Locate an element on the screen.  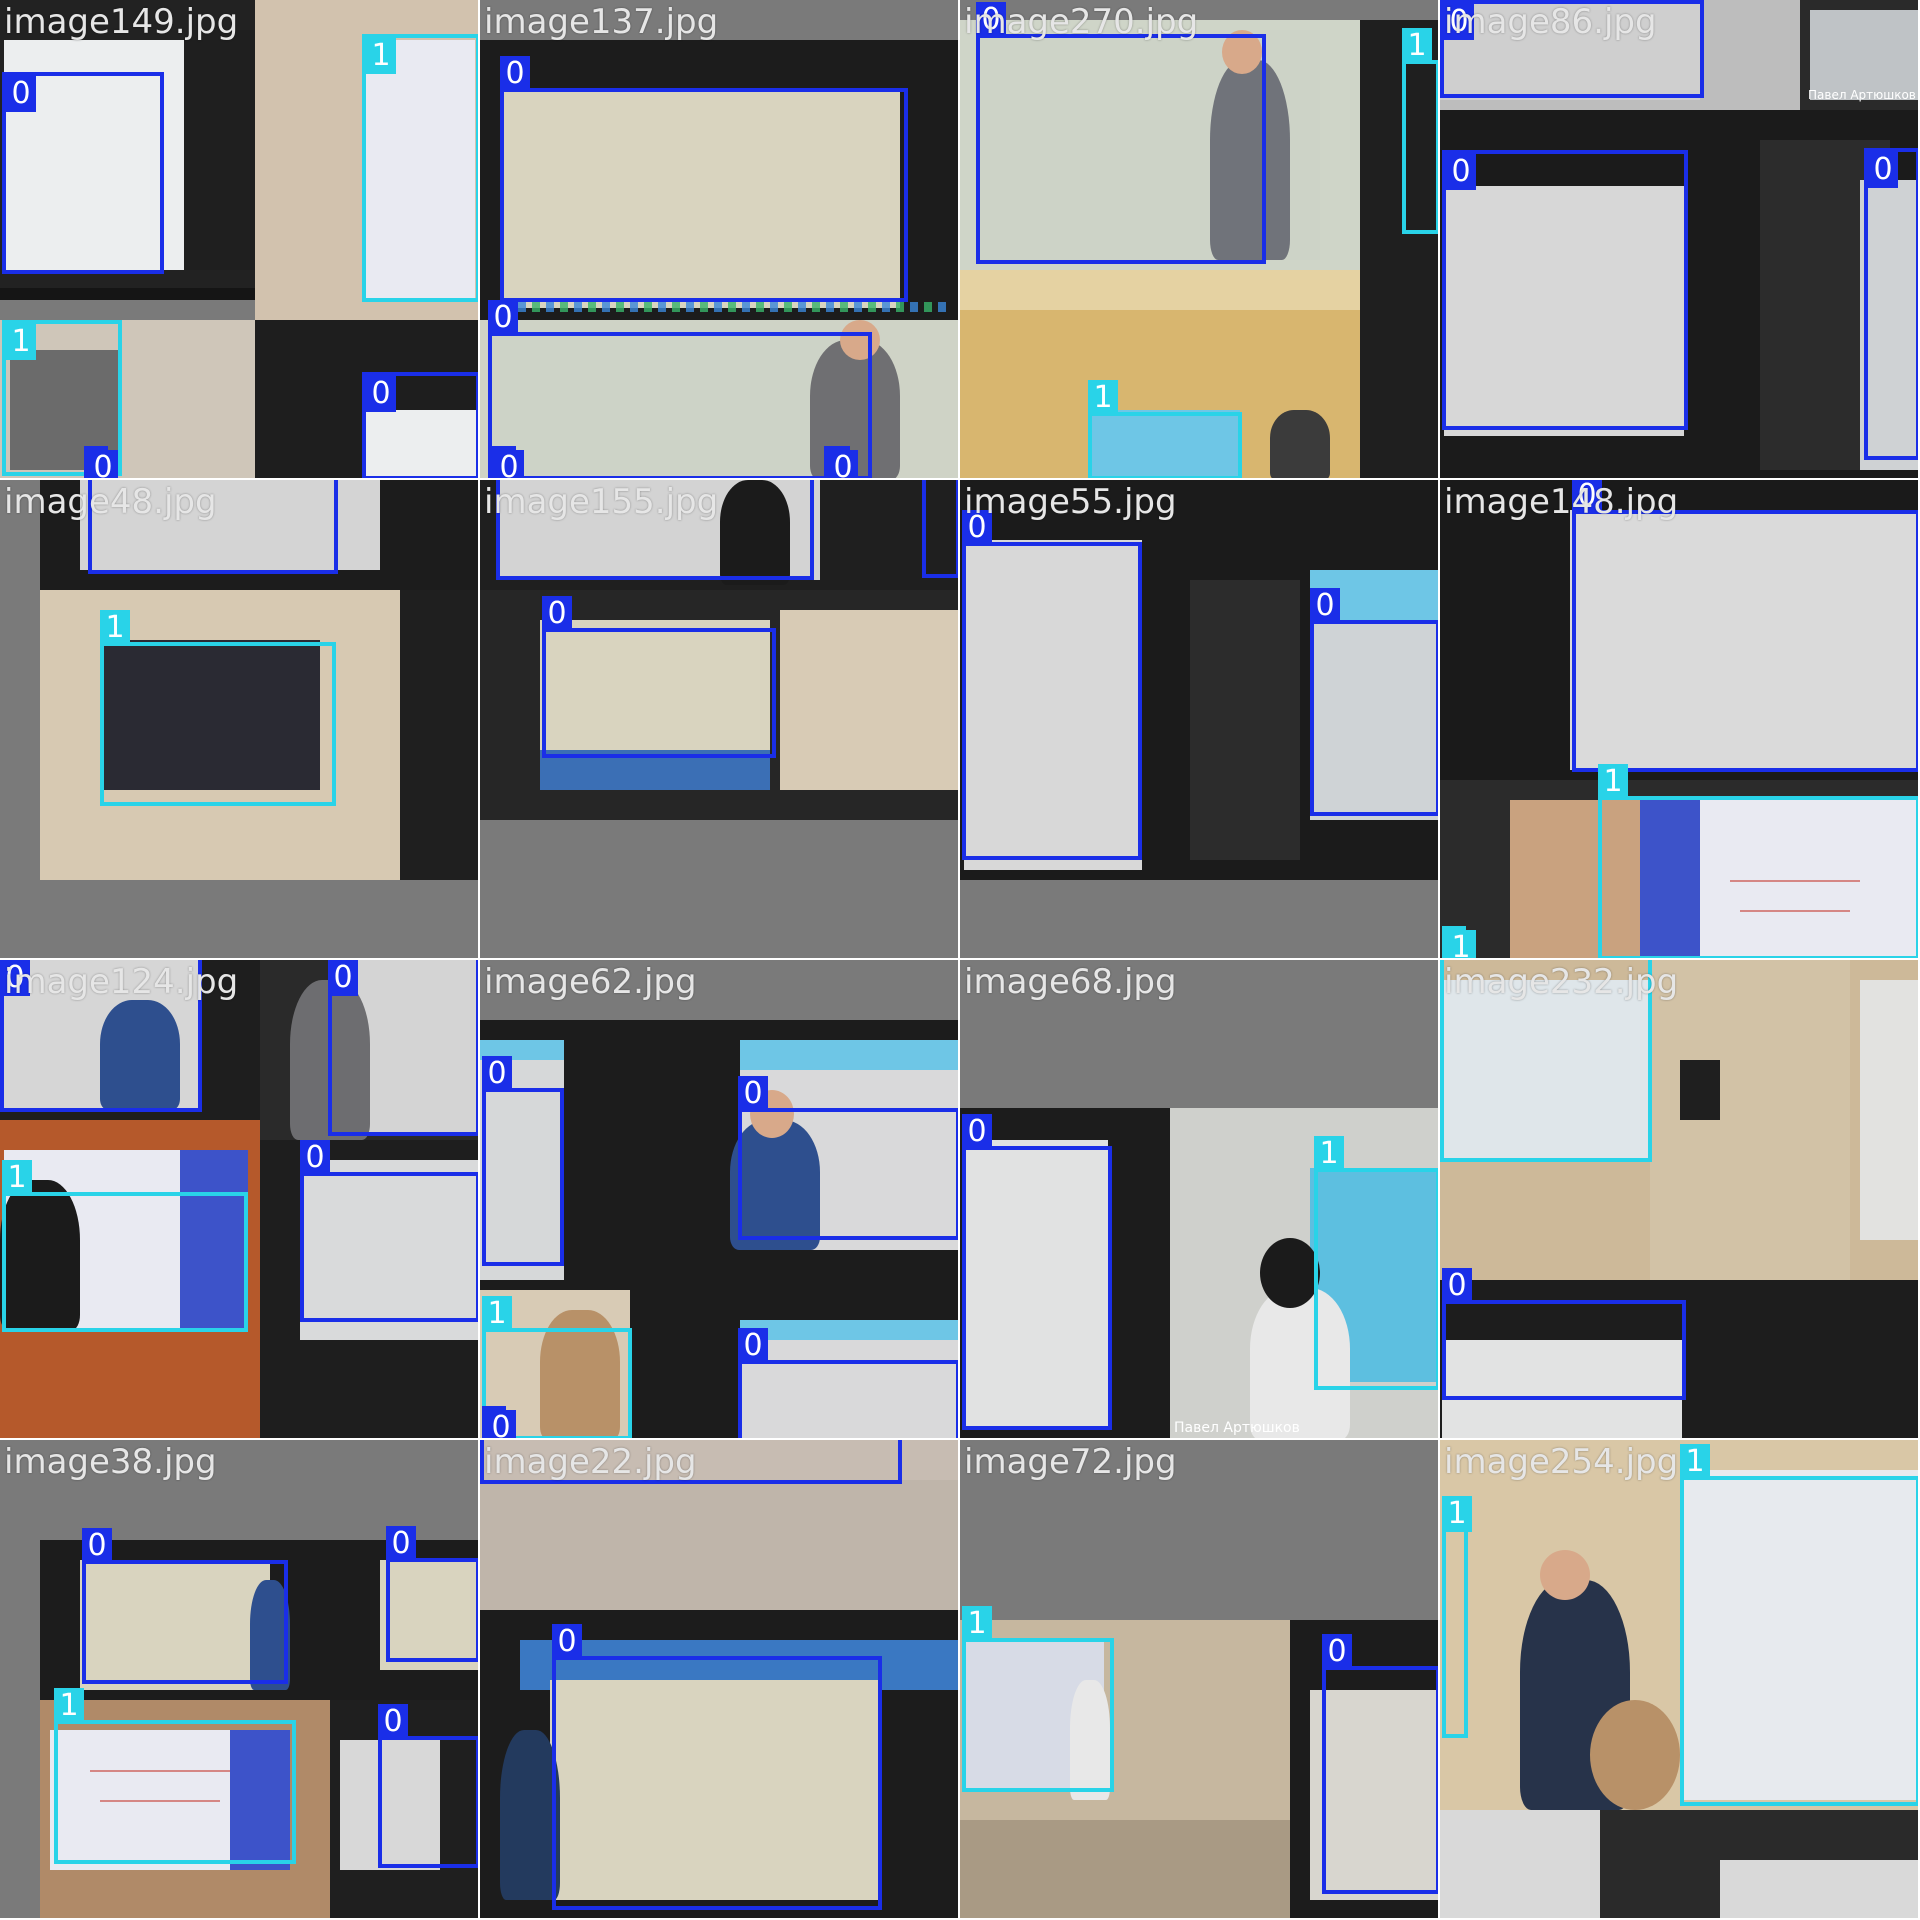
tile-title: image72.jpg is located at coordinates (1070, 1462).